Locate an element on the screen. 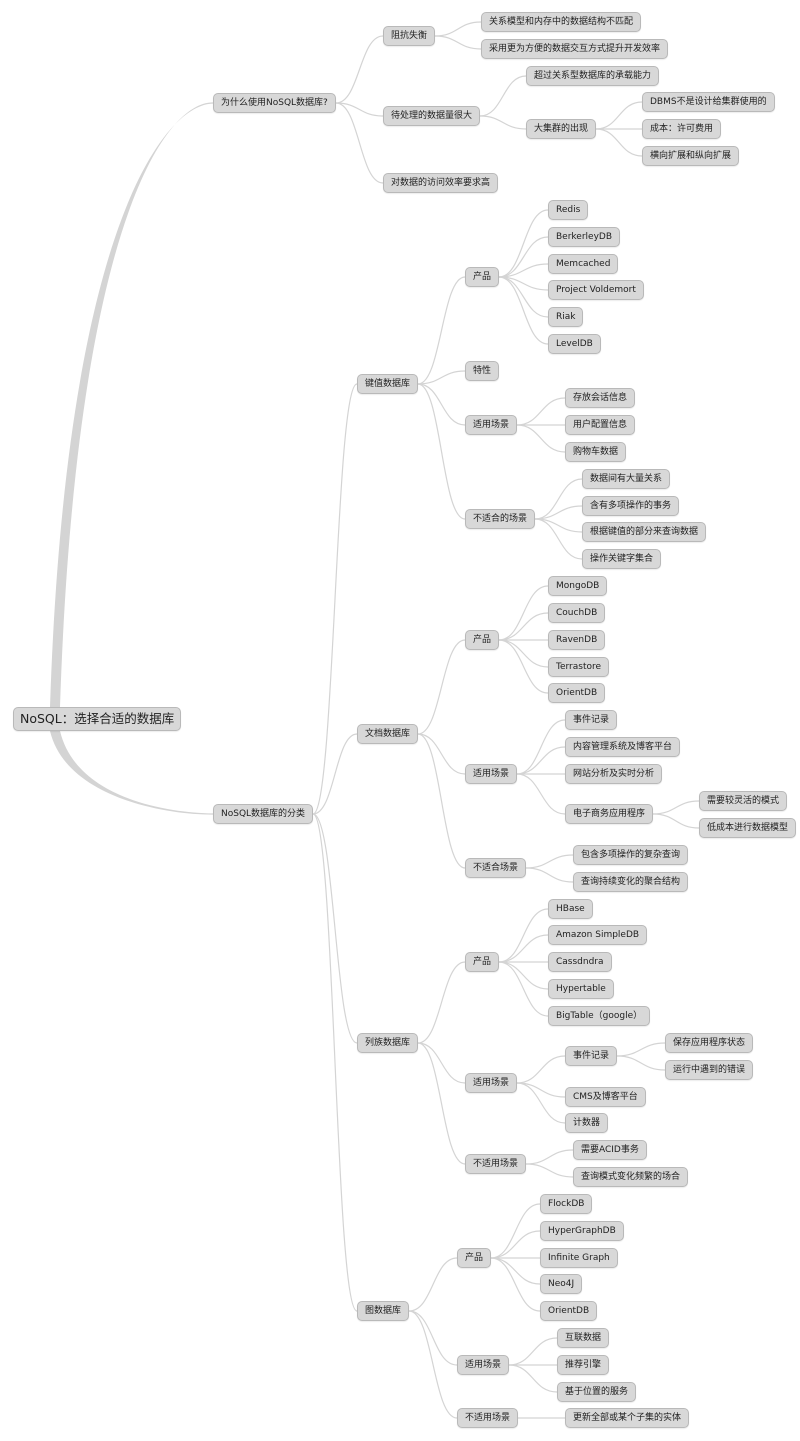 The image size is (800, 1441). mindmap-node-doc-u: 适用场景 is located at coordinates (491, 774).